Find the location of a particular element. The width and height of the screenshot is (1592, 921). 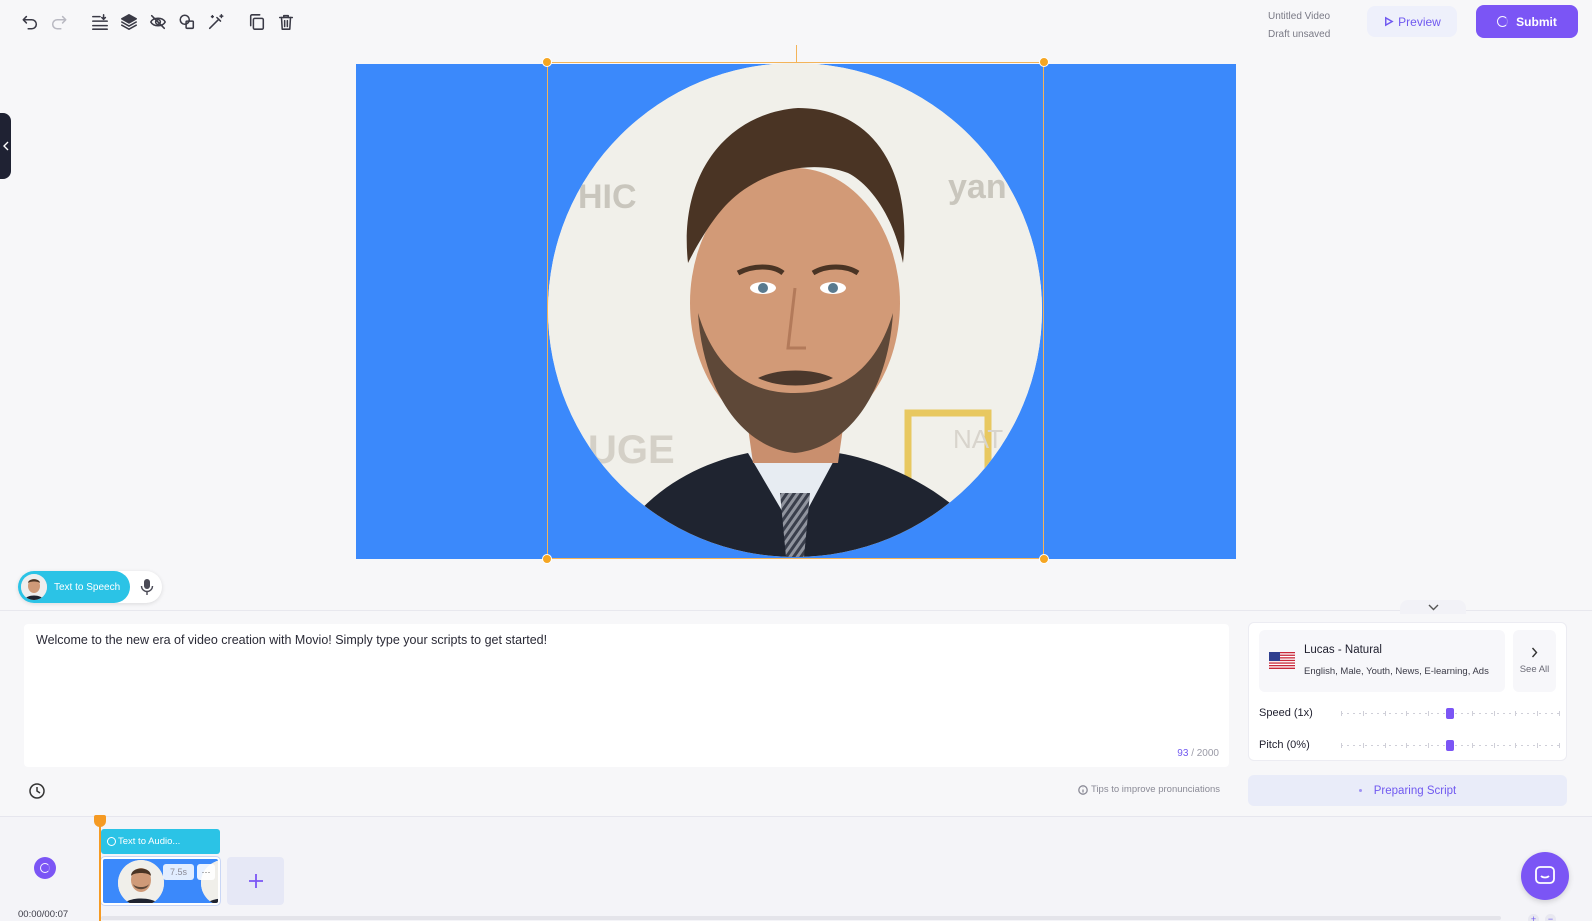

pitch-slider-thumb is located at coordinates (1450, 745).